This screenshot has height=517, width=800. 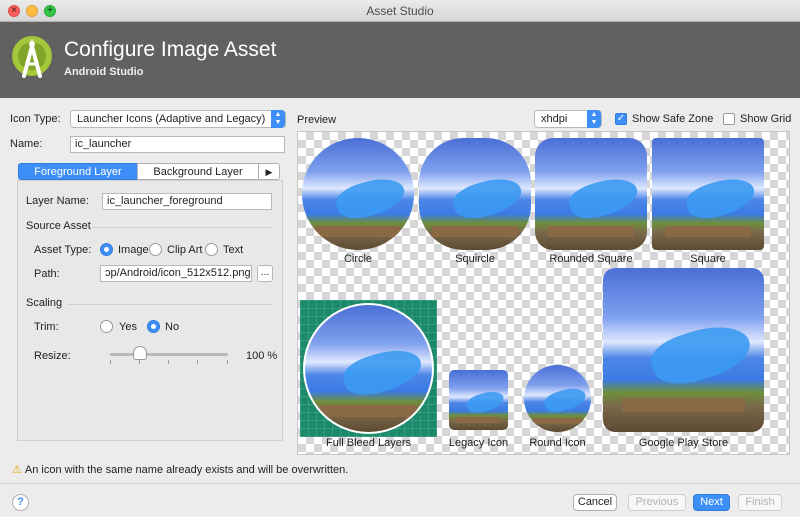 I want to click on square-caption: Square, so click(x=708, y=259).